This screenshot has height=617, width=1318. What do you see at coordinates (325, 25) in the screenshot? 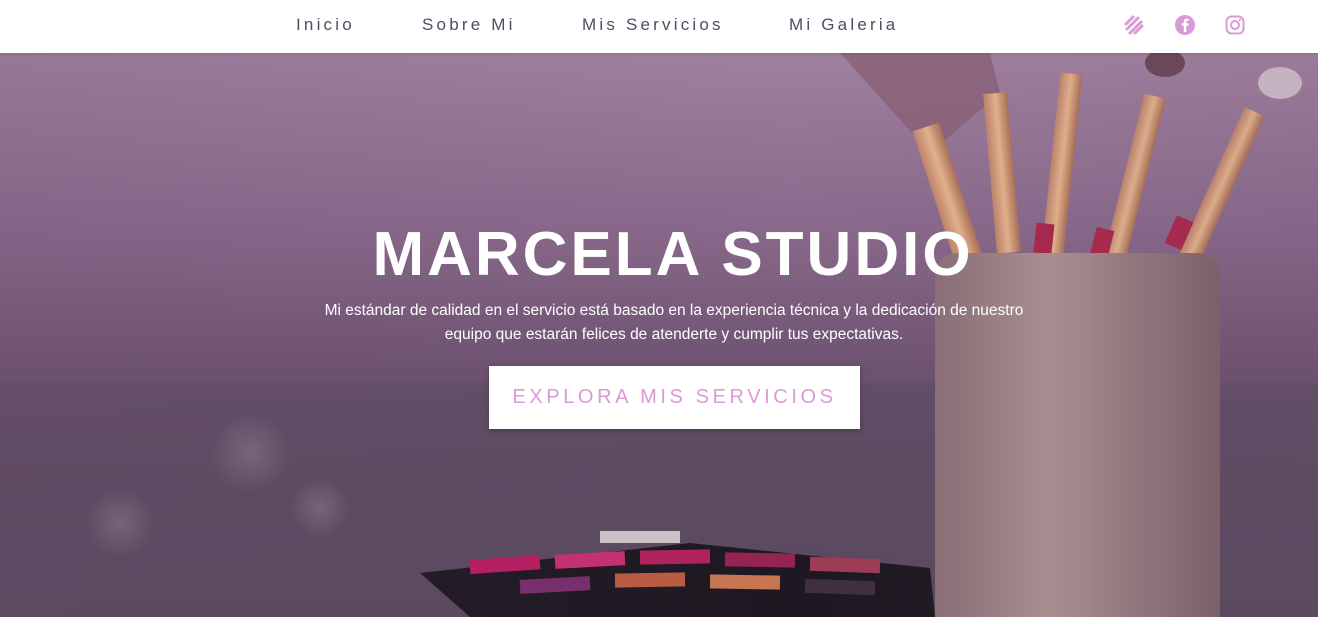
I see `nav-link-inicio: Inicio` at bounding box center [325, 25].